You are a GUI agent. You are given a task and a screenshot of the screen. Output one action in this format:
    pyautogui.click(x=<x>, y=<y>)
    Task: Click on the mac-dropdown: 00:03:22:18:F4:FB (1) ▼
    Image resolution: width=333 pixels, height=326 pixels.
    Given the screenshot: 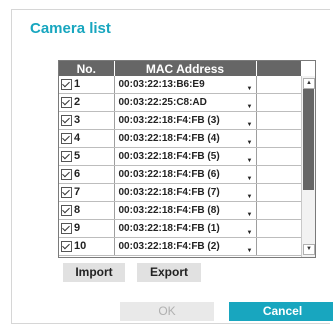 What is the action you would take?
    pyautogui.click(x=185, y=228)
    